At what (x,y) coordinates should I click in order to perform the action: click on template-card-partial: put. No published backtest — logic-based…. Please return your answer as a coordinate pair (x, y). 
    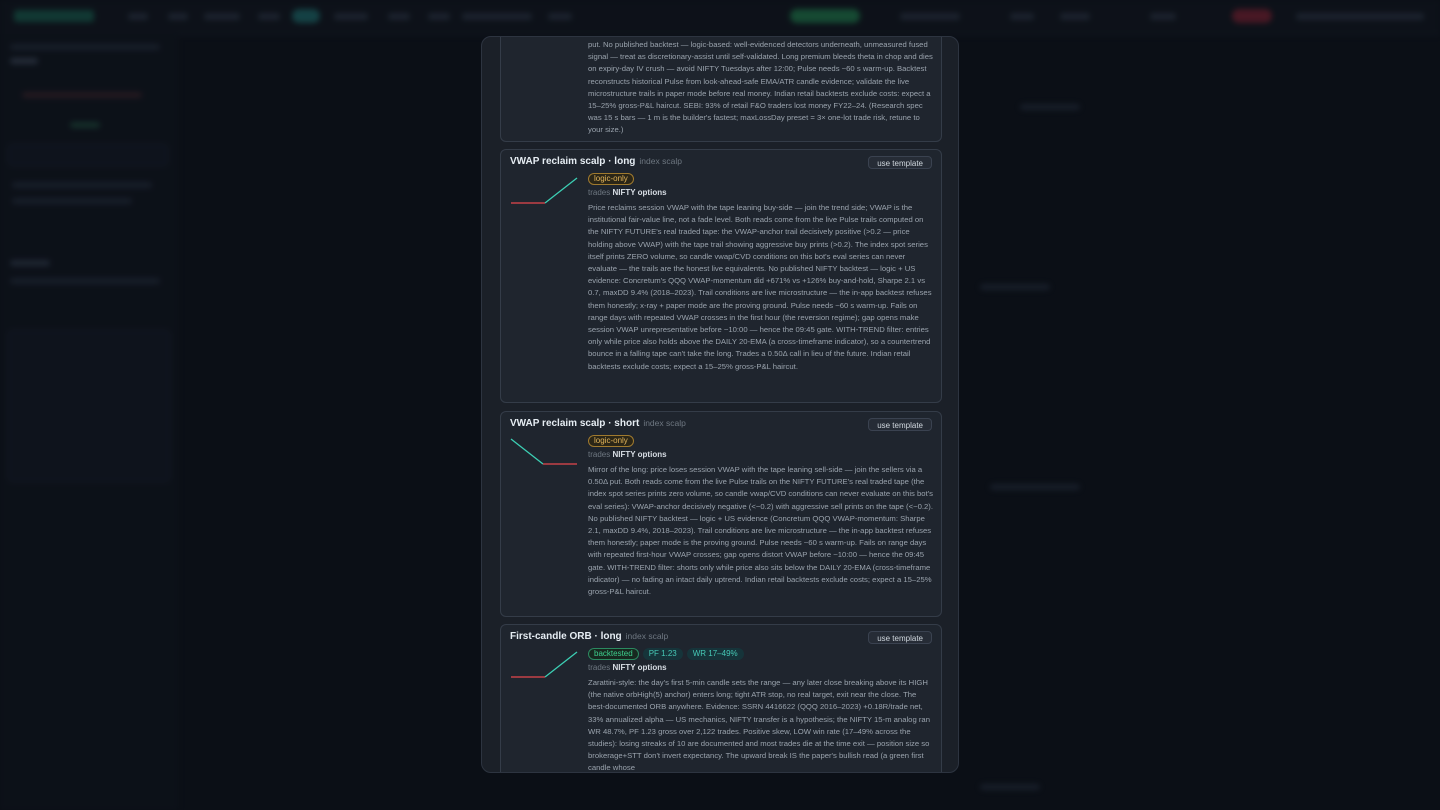
    Looking at the image, I should click on (721, 89).